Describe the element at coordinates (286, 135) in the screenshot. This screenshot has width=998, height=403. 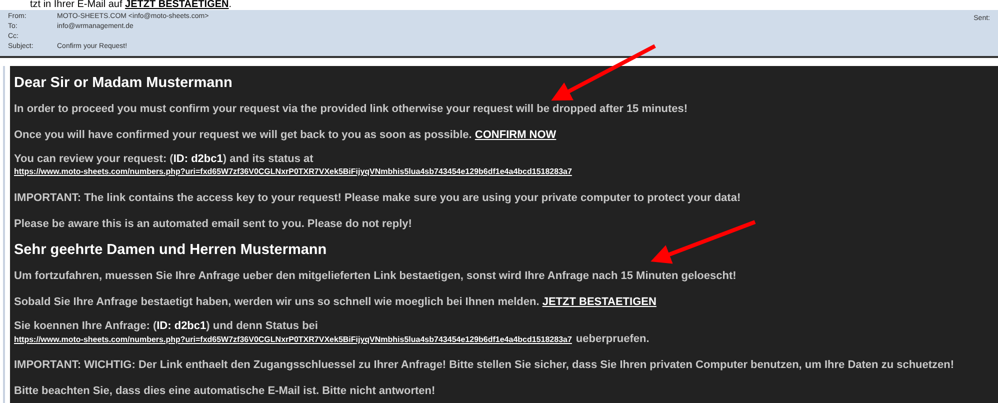
I see `paragraph-text: Once you will have confirmed your request we will get back to you as soon as possible. CONFIRM NOW` at that location.